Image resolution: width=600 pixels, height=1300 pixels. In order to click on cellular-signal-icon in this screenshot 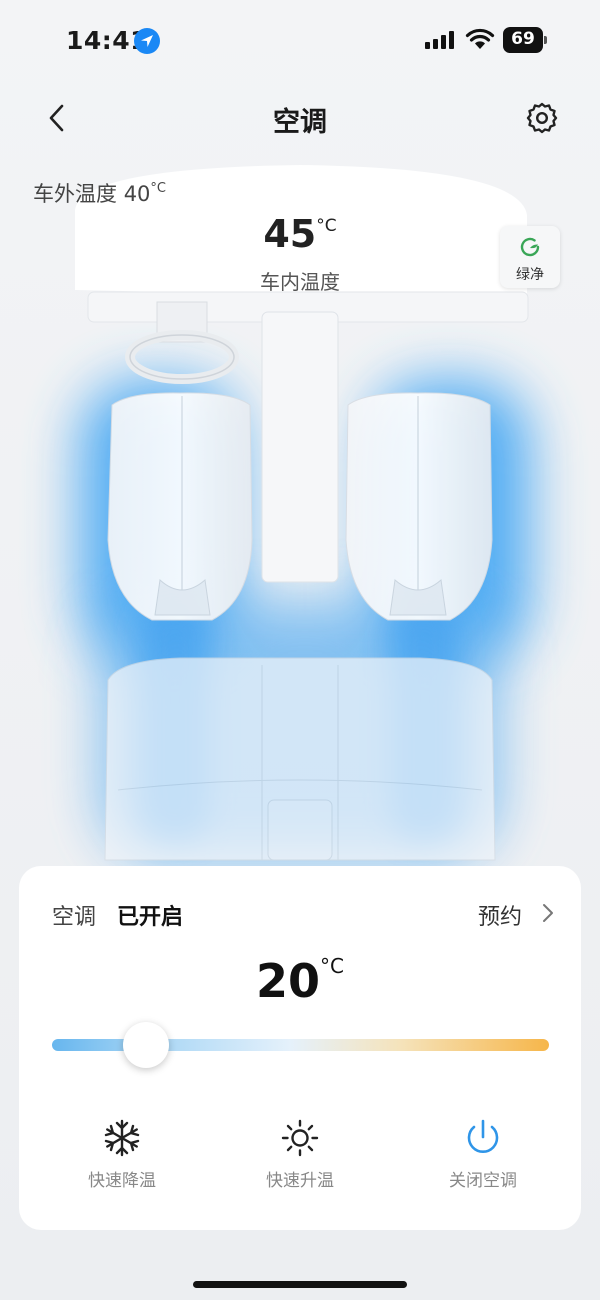, I will do `click(440, 40)`.